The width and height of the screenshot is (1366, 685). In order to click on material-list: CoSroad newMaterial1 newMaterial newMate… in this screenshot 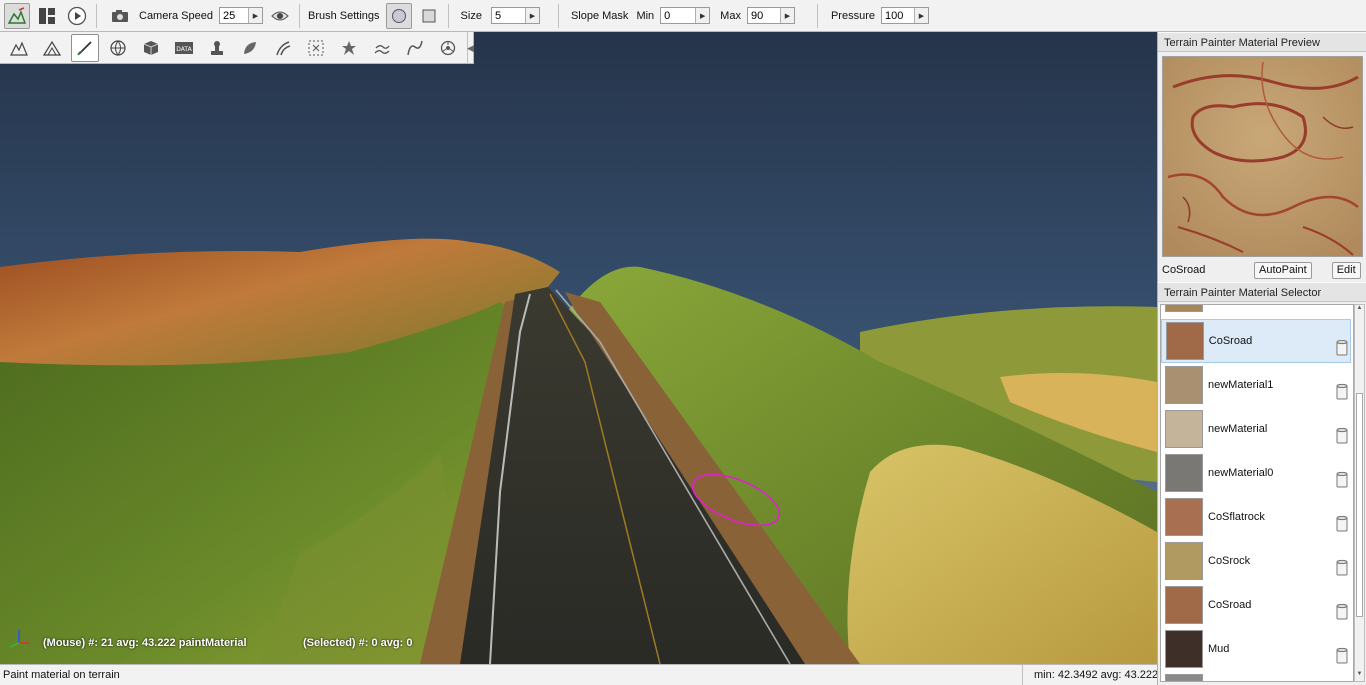, I will do `click(1257, 493)`.